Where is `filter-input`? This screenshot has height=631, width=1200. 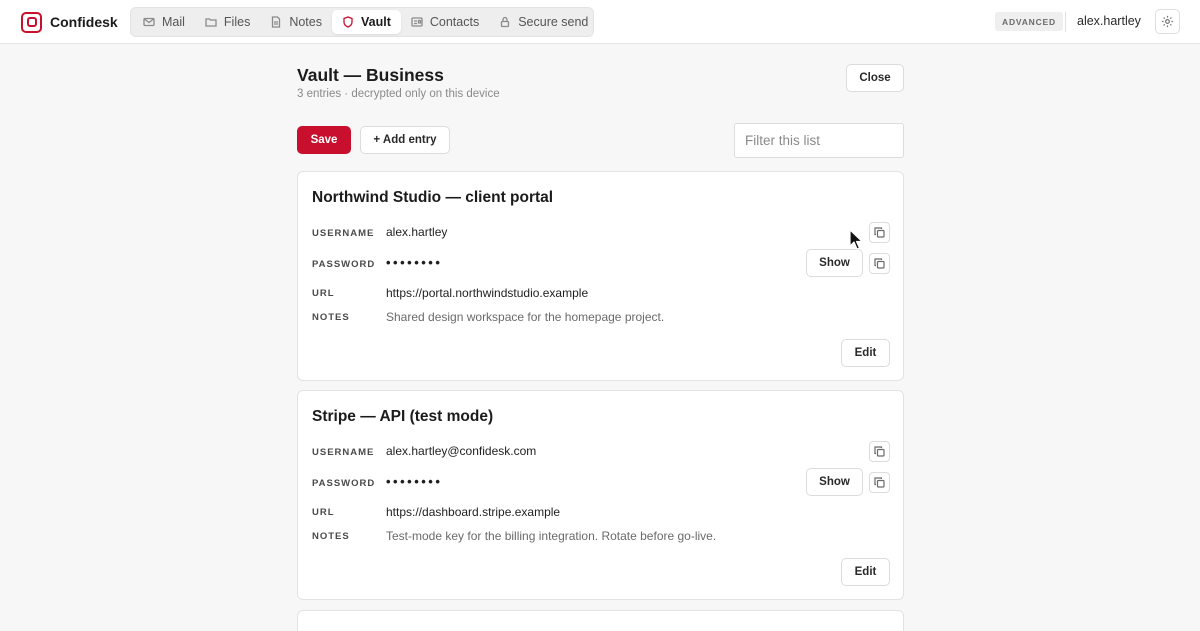
filter-input is located at coordinates (819, 140).